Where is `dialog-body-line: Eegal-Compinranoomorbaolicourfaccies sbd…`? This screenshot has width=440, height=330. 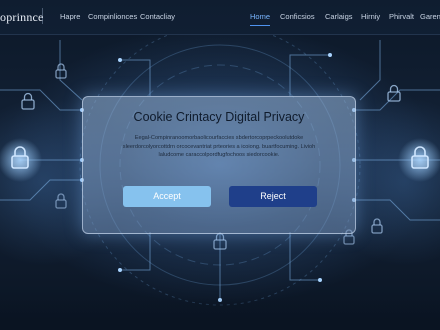
dialog-body-line: Eegal-Compinranoomorbaolicourfaccies sbd… is located at coordinates (219, 138).